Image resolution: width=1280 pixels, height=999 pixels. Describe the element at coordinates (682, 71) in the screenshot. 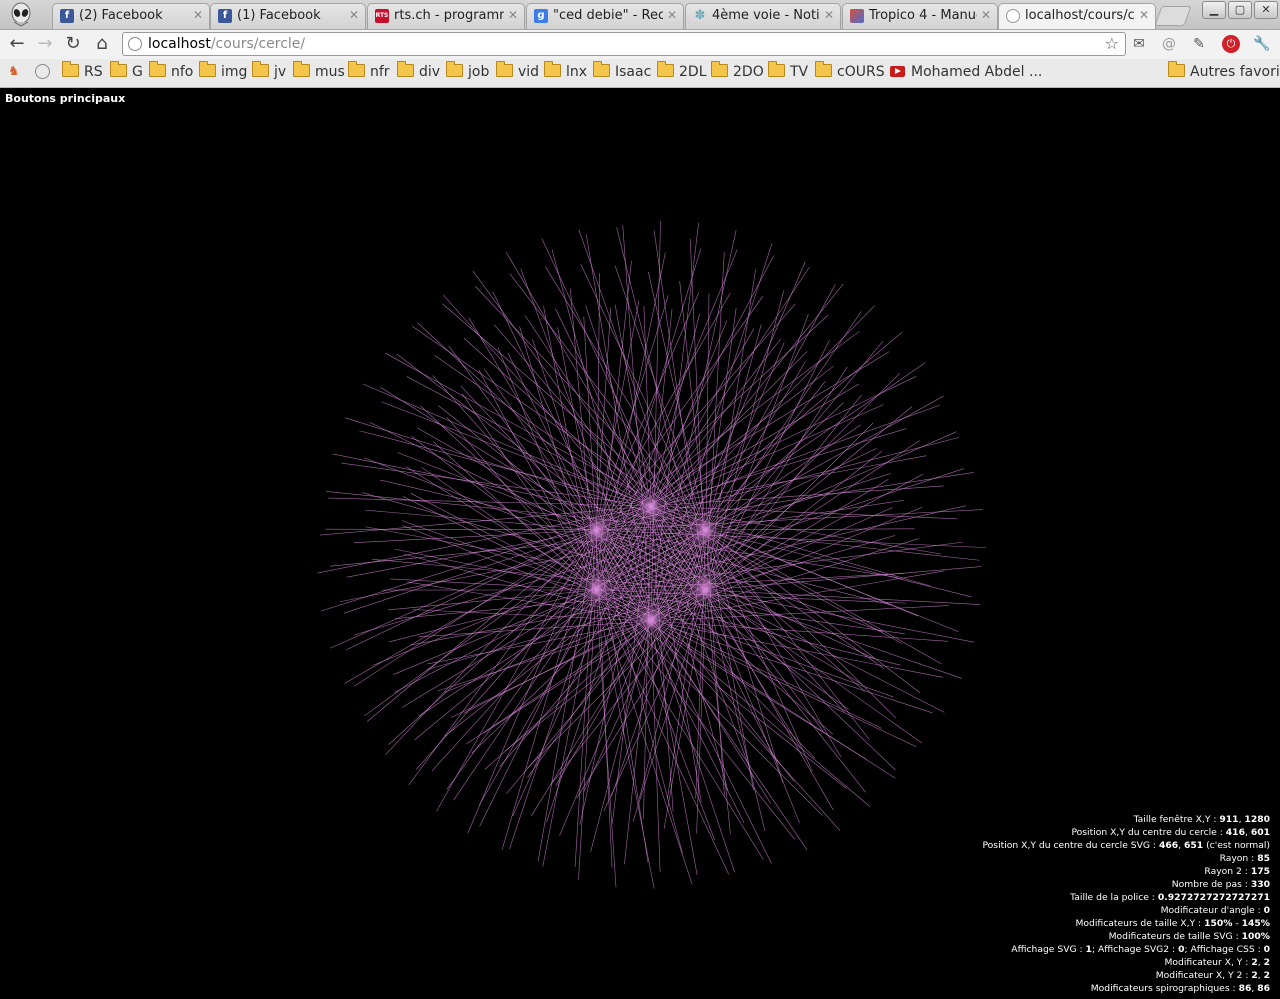

I see `bookmark-folder: 2DL` at that location.